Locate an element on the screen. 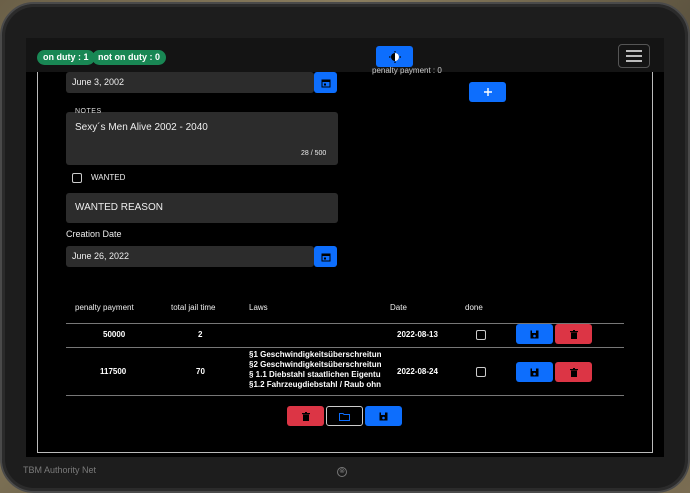 The image size is (690, 493). row-penalty: 117500 is located at coordinates (113, 371).